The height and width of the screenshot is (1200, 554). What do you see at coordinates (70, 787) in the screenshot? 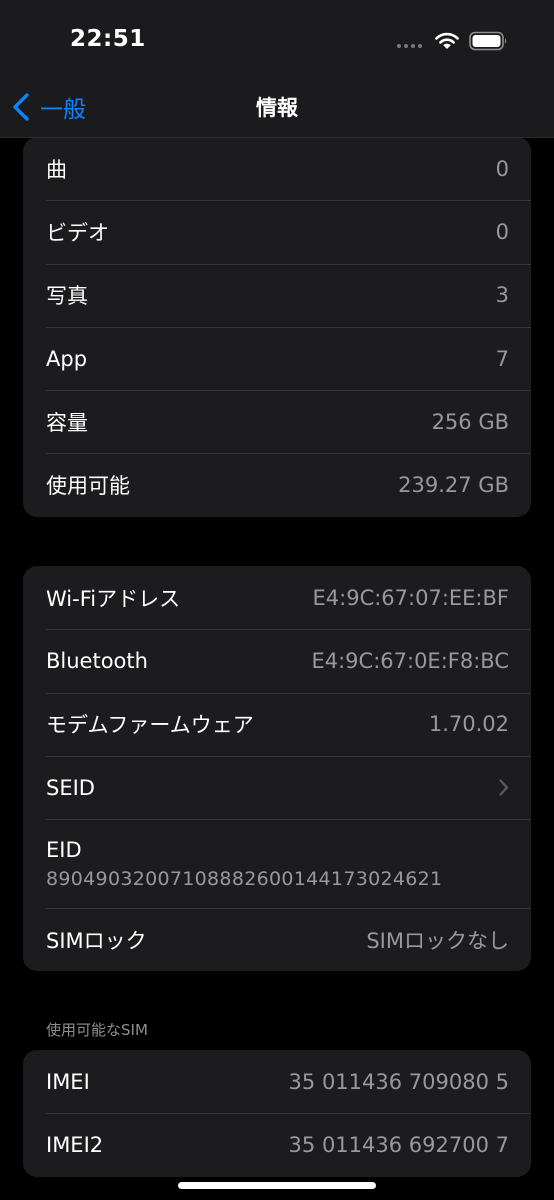
I see `row-label: SEID` at bounding box center [70, 787].